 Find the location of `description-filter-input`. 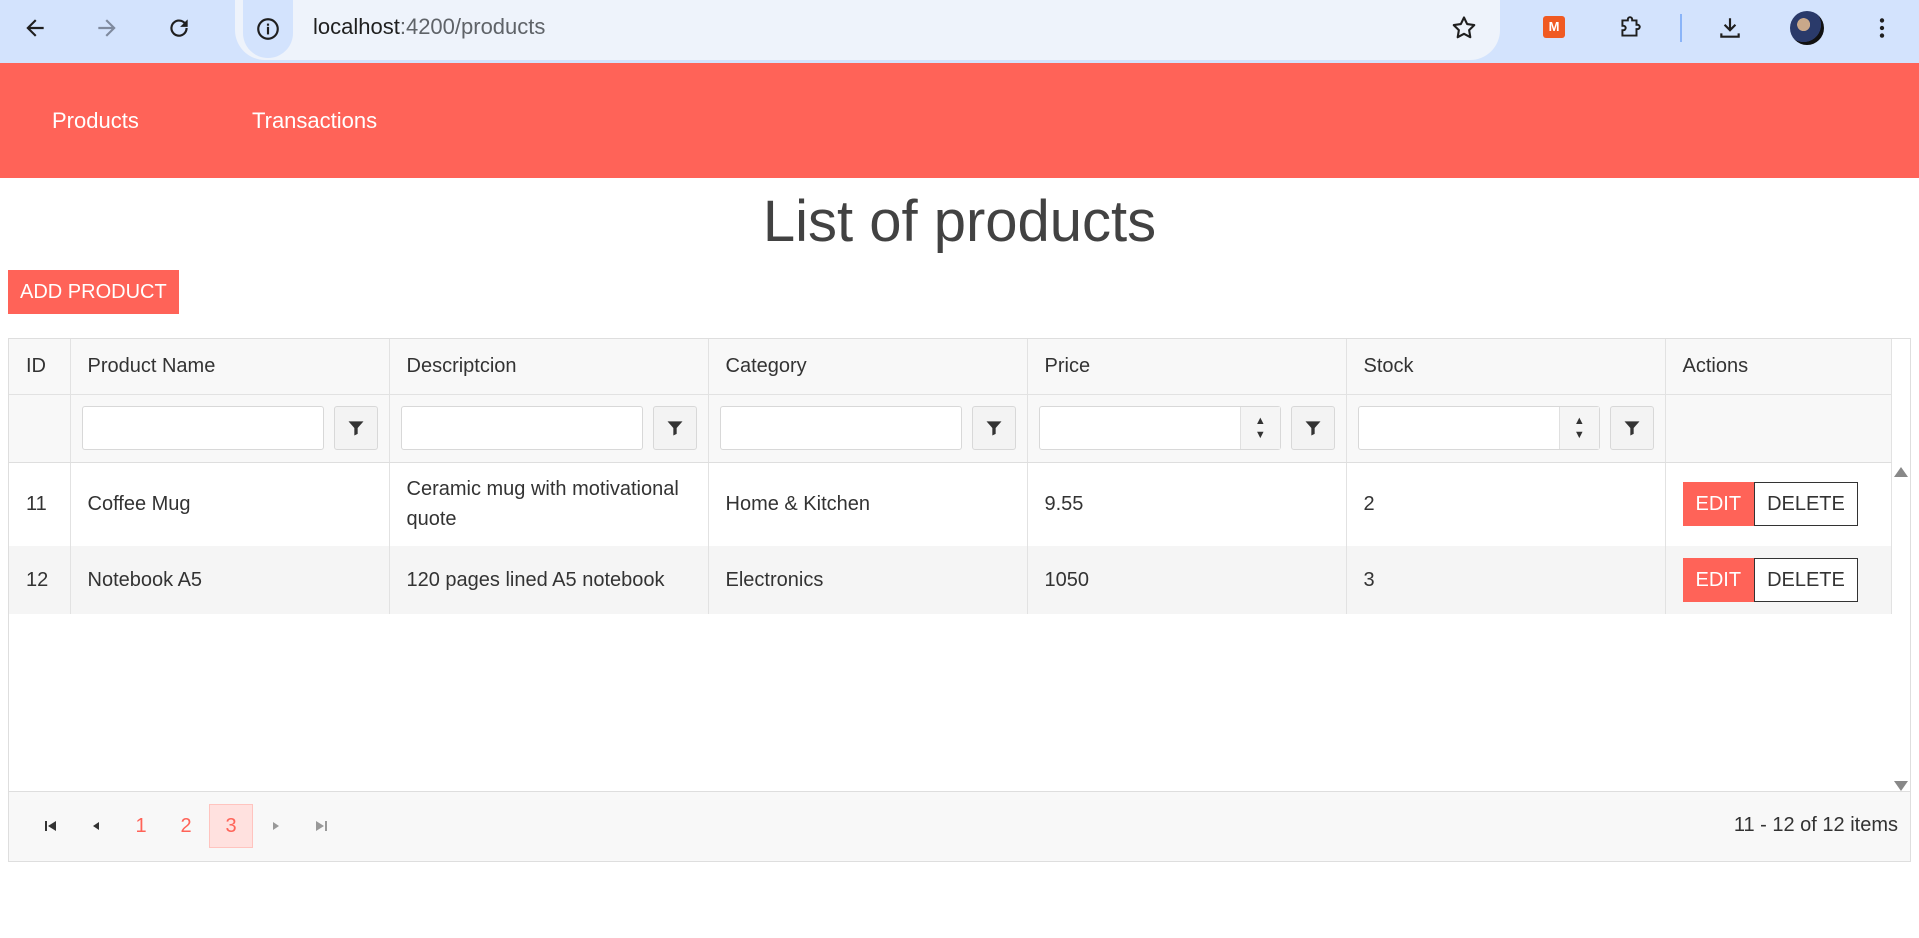

description-filter-input is located at coordinates (521, 428).